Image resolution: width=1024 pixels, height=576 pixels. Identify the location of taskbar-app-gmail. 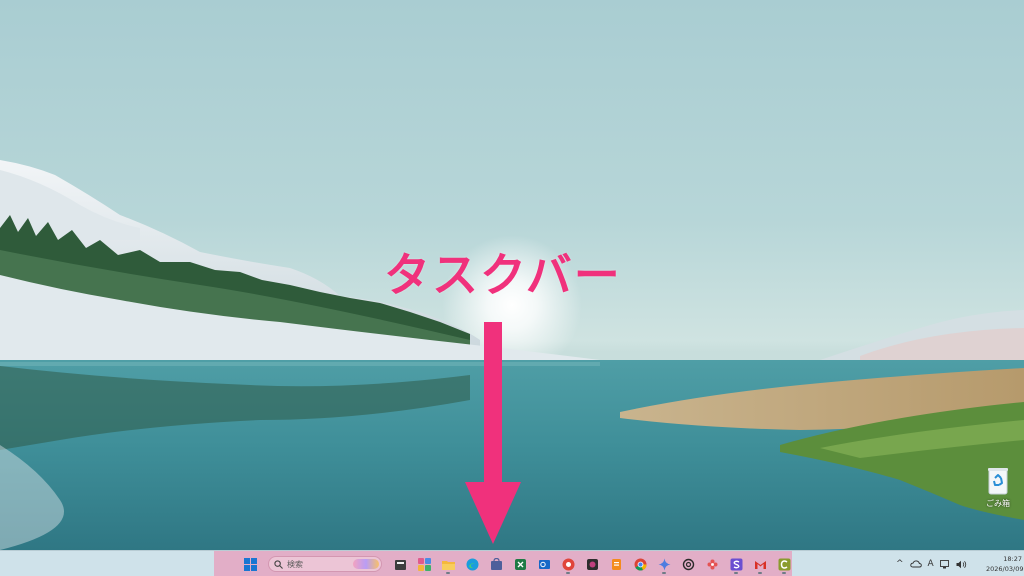
(760, 564).